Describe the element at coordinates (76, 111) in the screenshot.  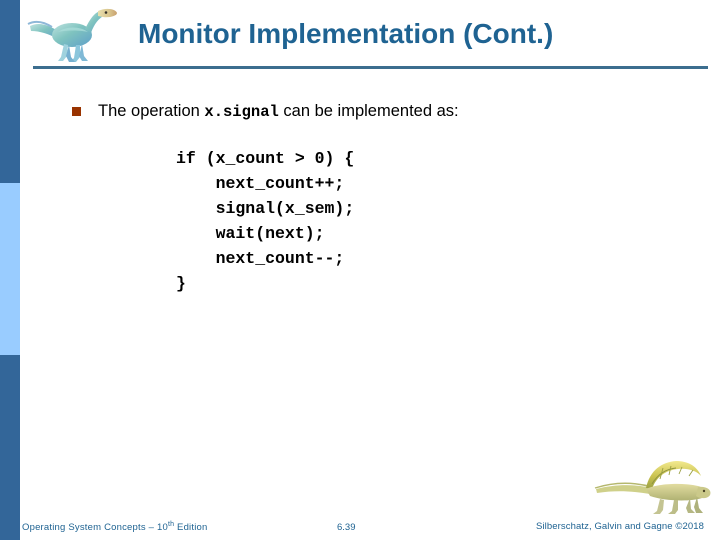
I see `square-bullet-icon` at that location.